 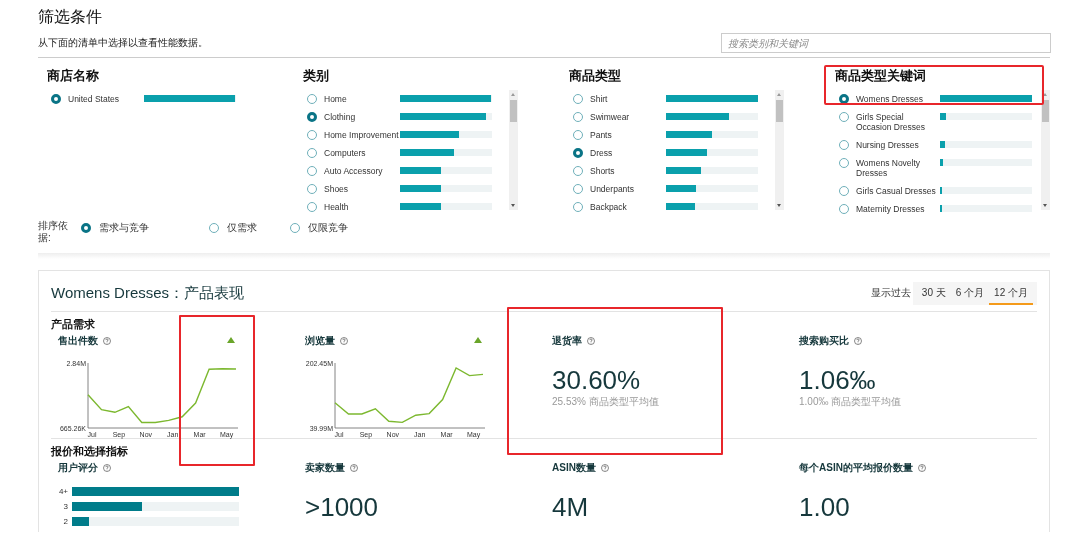 What do you see at coordinates (362, 153) in the screenshot?
I see `option-label: Computers` at bounding box center [362, 153].